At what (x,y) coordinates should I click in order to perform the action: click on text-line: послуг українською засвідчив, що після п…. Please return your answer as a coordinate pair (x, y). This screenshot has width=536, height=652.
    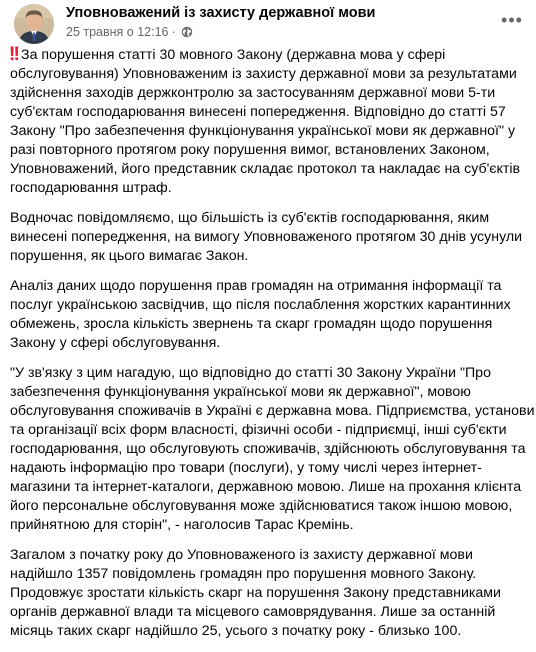
    Looking at the image, I should click on (260, 305).